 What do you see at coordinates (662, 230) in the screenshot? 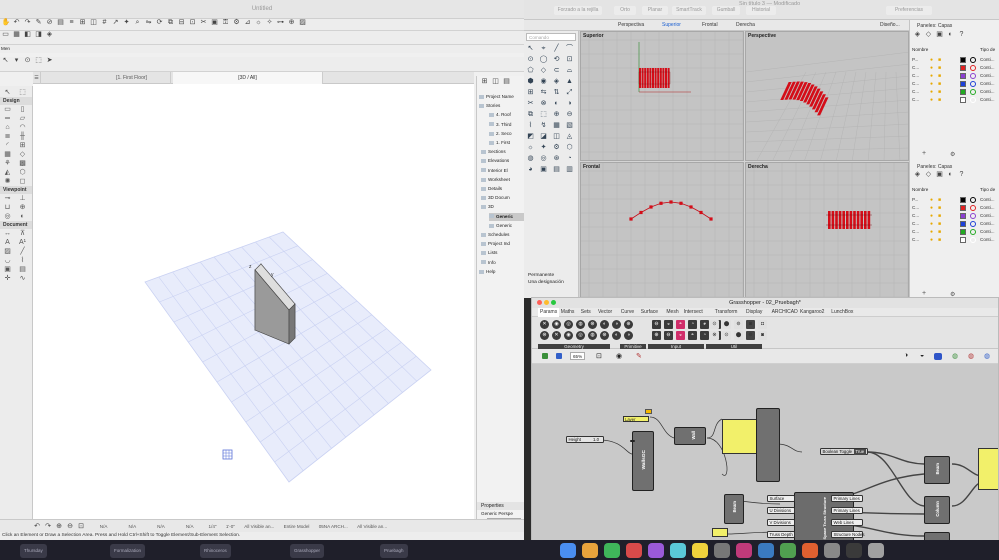
I see `viewport-frontal: Frontal` at bounding box center [662, 230].